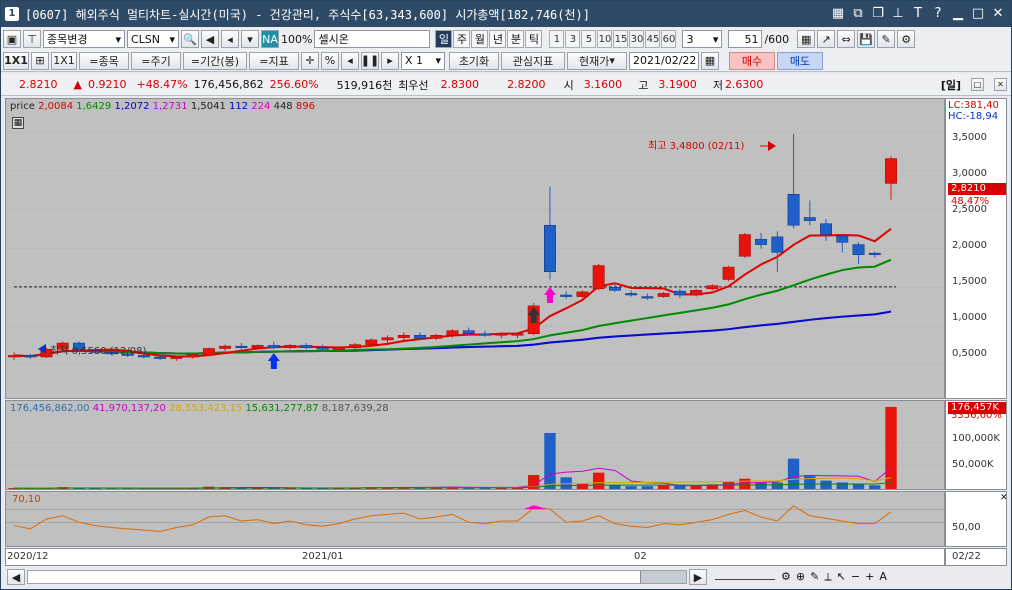 The height and width of the screenshot is (590, 1012). Describe the element at coordinates (250, 39) in the screenshot. I see `dropdown-icon: ▾` at that location.